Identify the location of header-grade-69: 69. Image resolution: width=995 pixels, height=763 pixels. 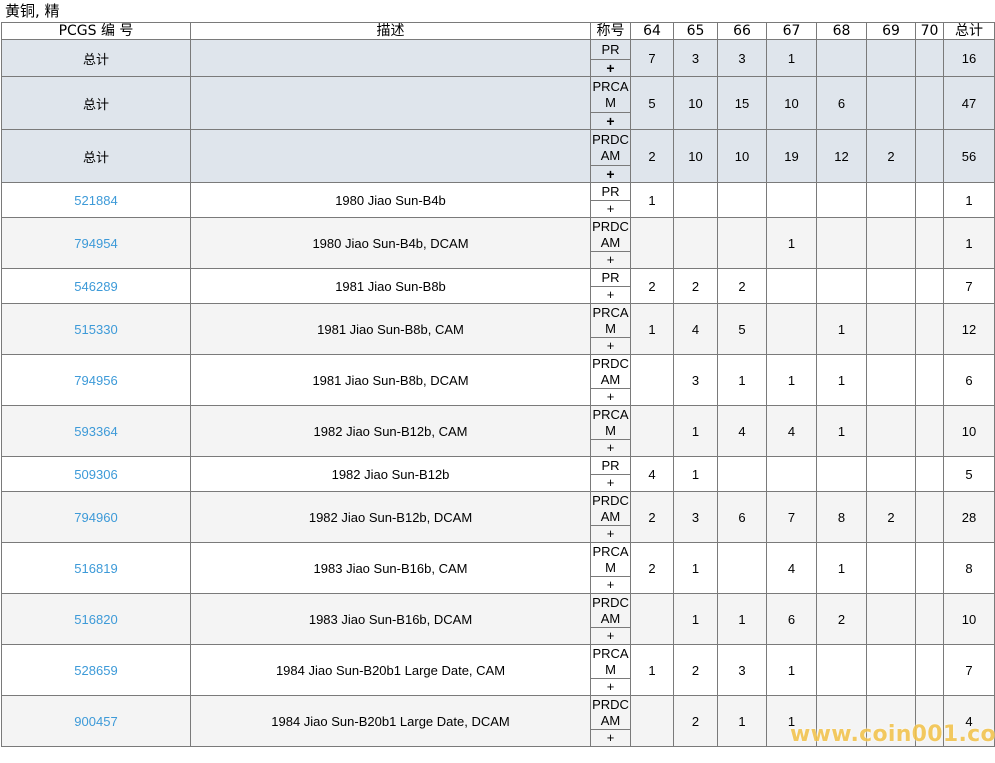
(891, 31).